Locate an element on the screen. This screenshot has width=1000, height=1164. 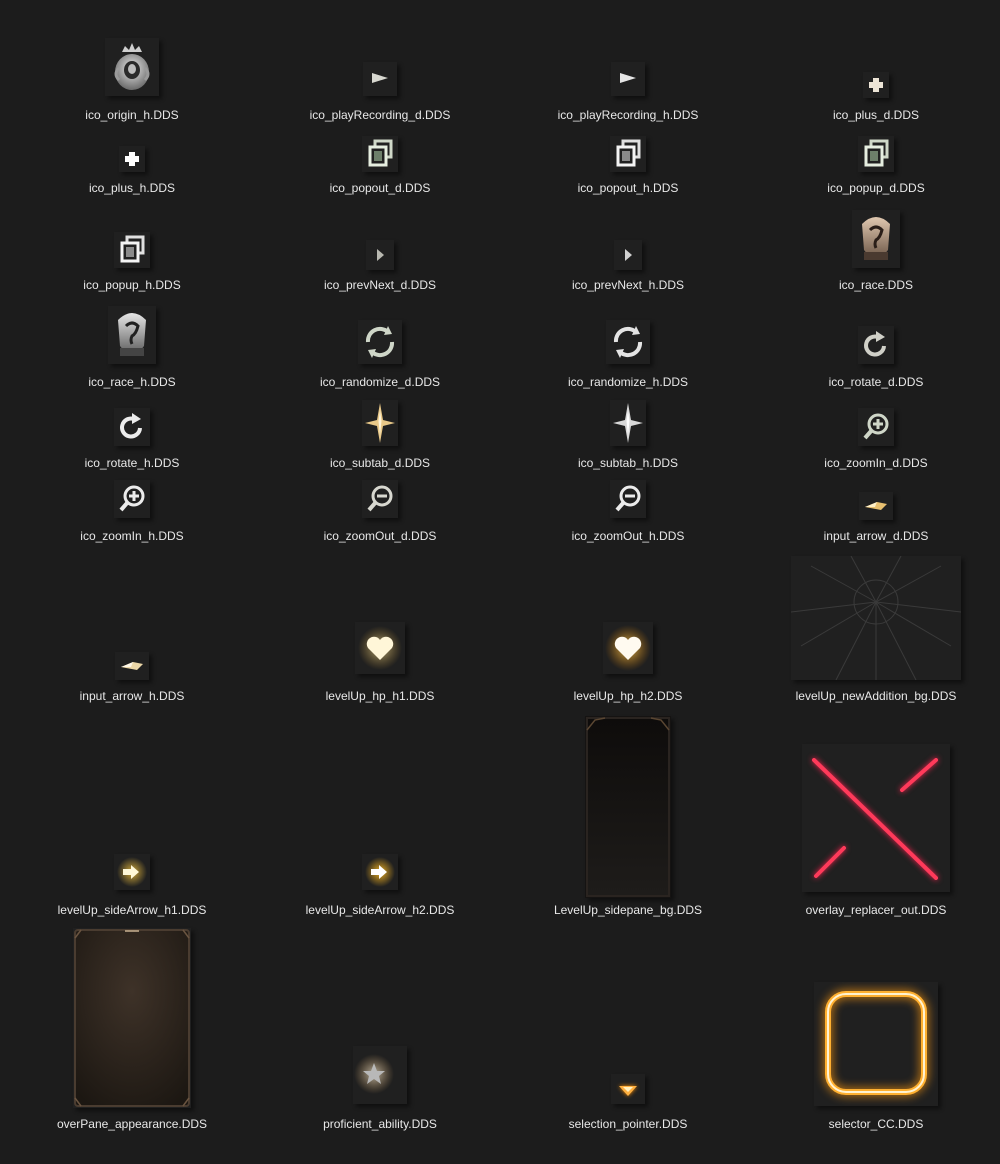
file-label: overPane_appearance.DDS is located at coordinates (132, 1124).